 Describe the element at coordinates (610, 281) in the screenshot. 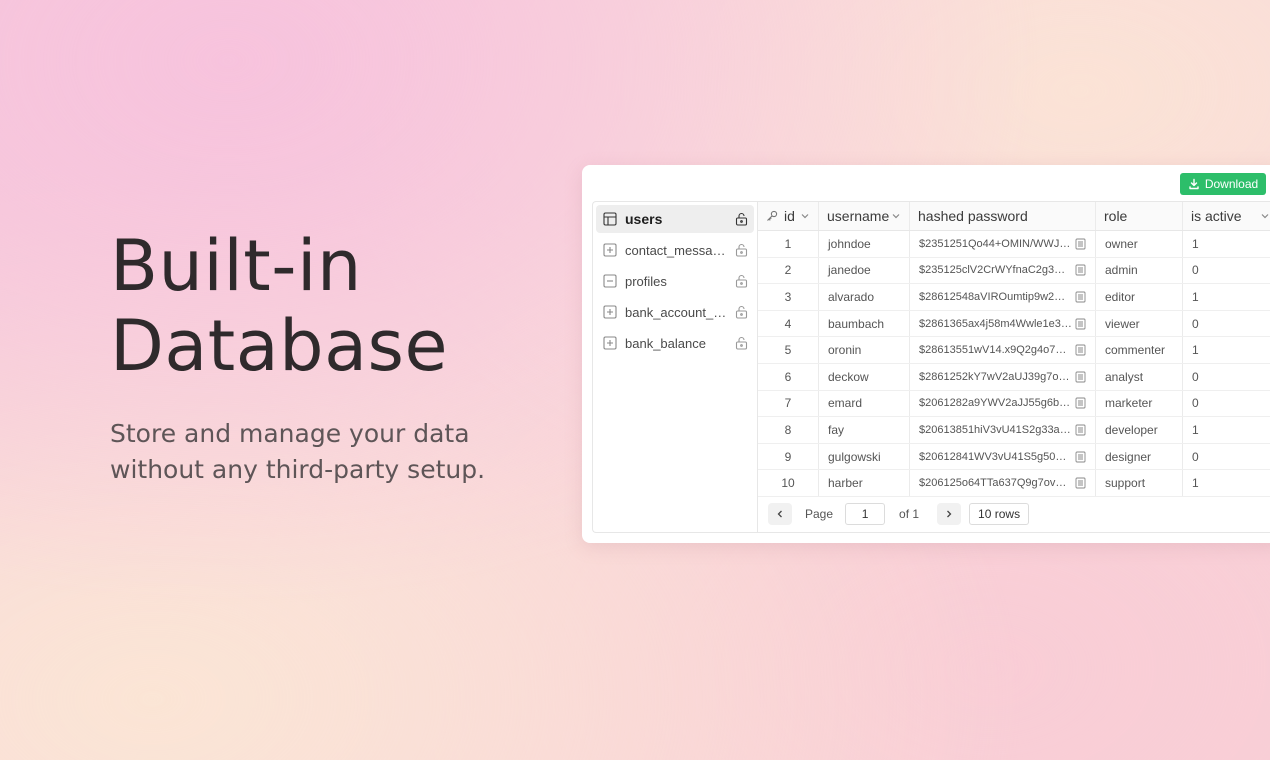

I see `table-minus-icon` at that location.